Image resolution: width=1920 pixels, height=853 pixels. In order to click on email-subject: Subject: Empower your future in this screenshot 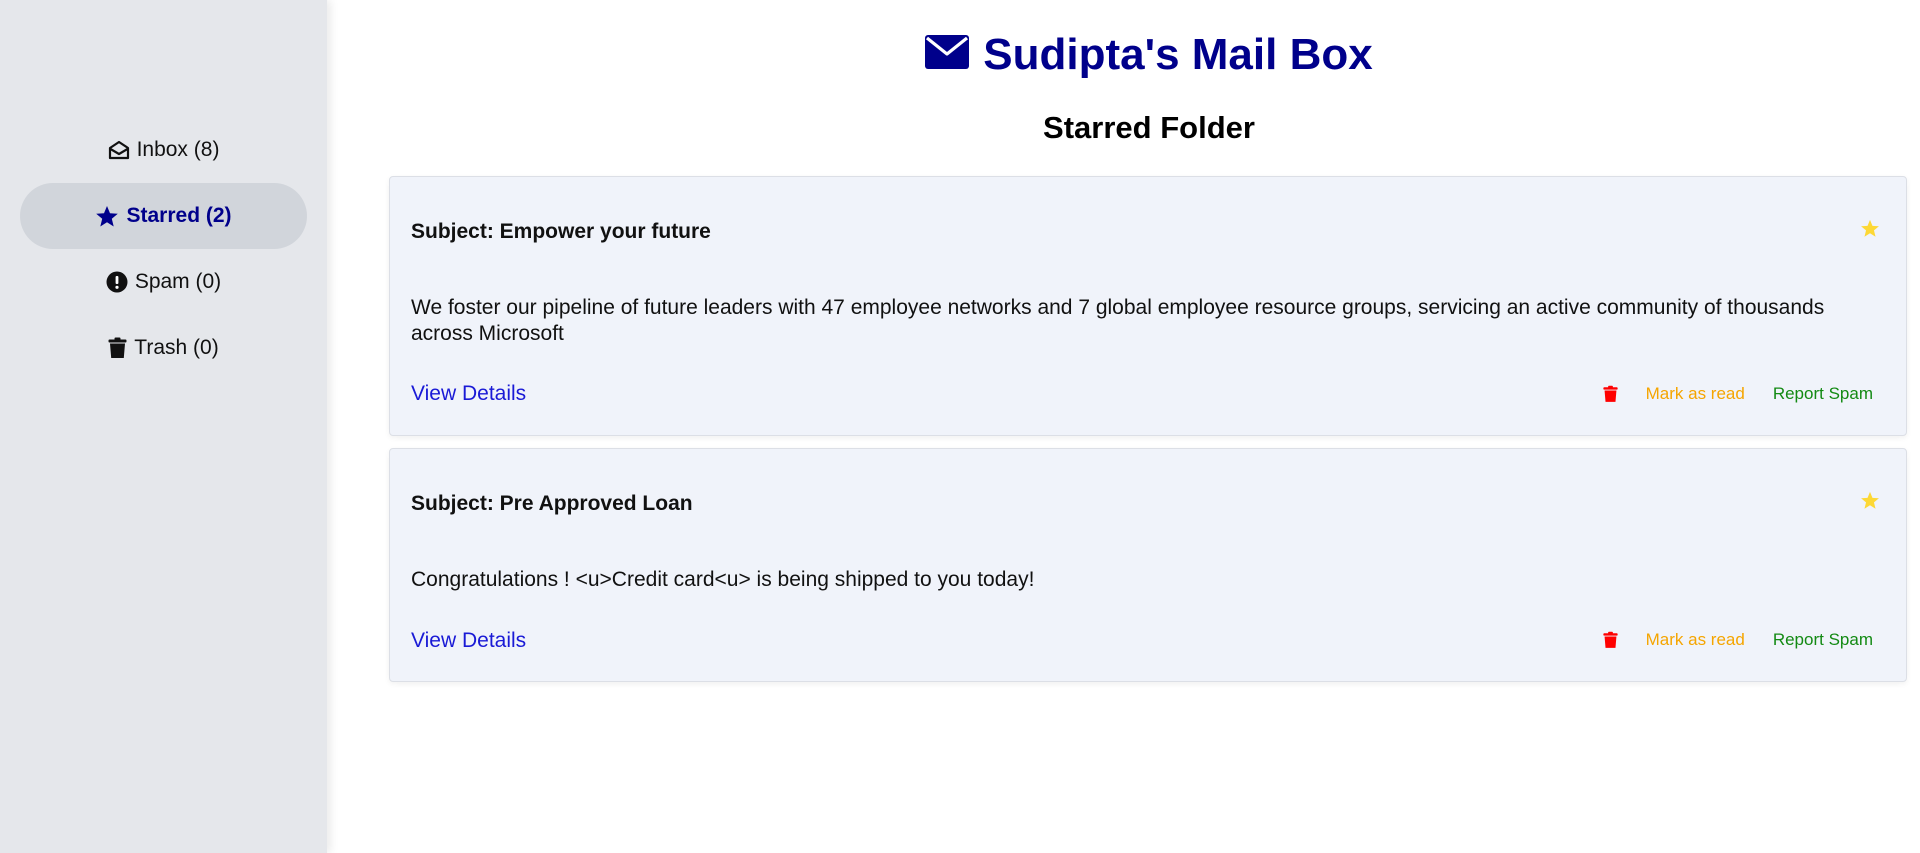, I will do `click(561, 231)`.